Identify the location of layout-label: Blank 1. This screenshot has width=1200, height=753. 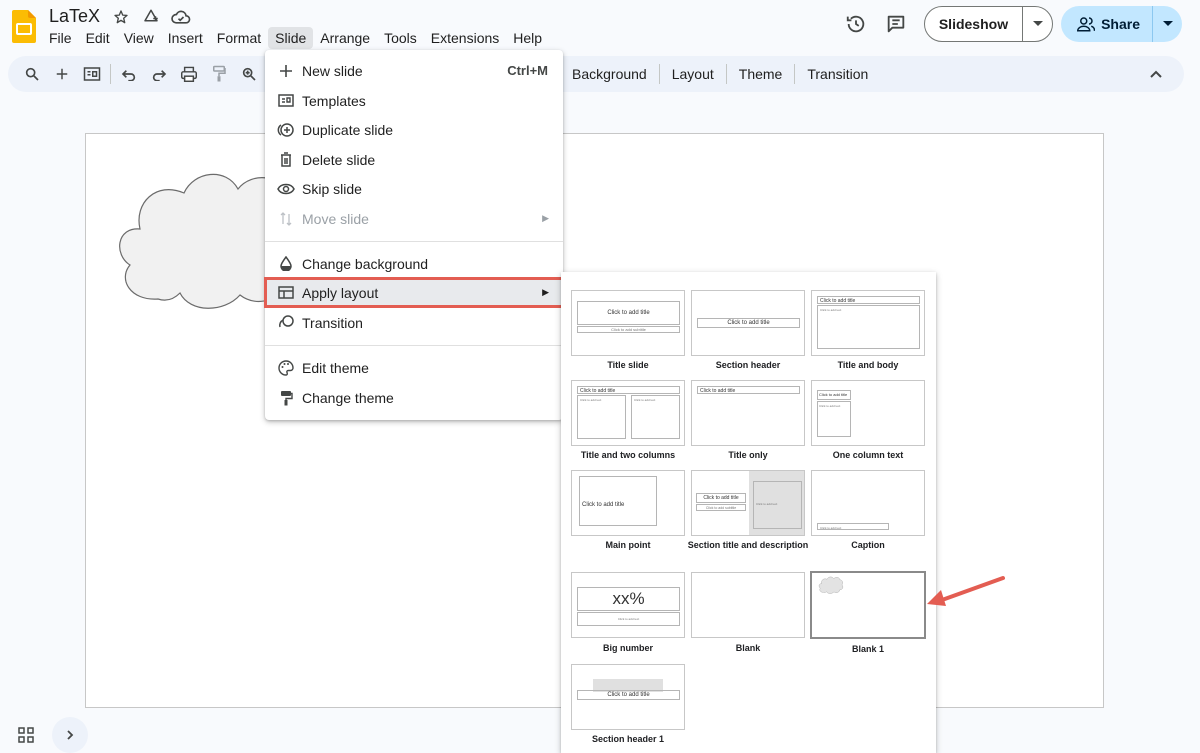
(867, 649).